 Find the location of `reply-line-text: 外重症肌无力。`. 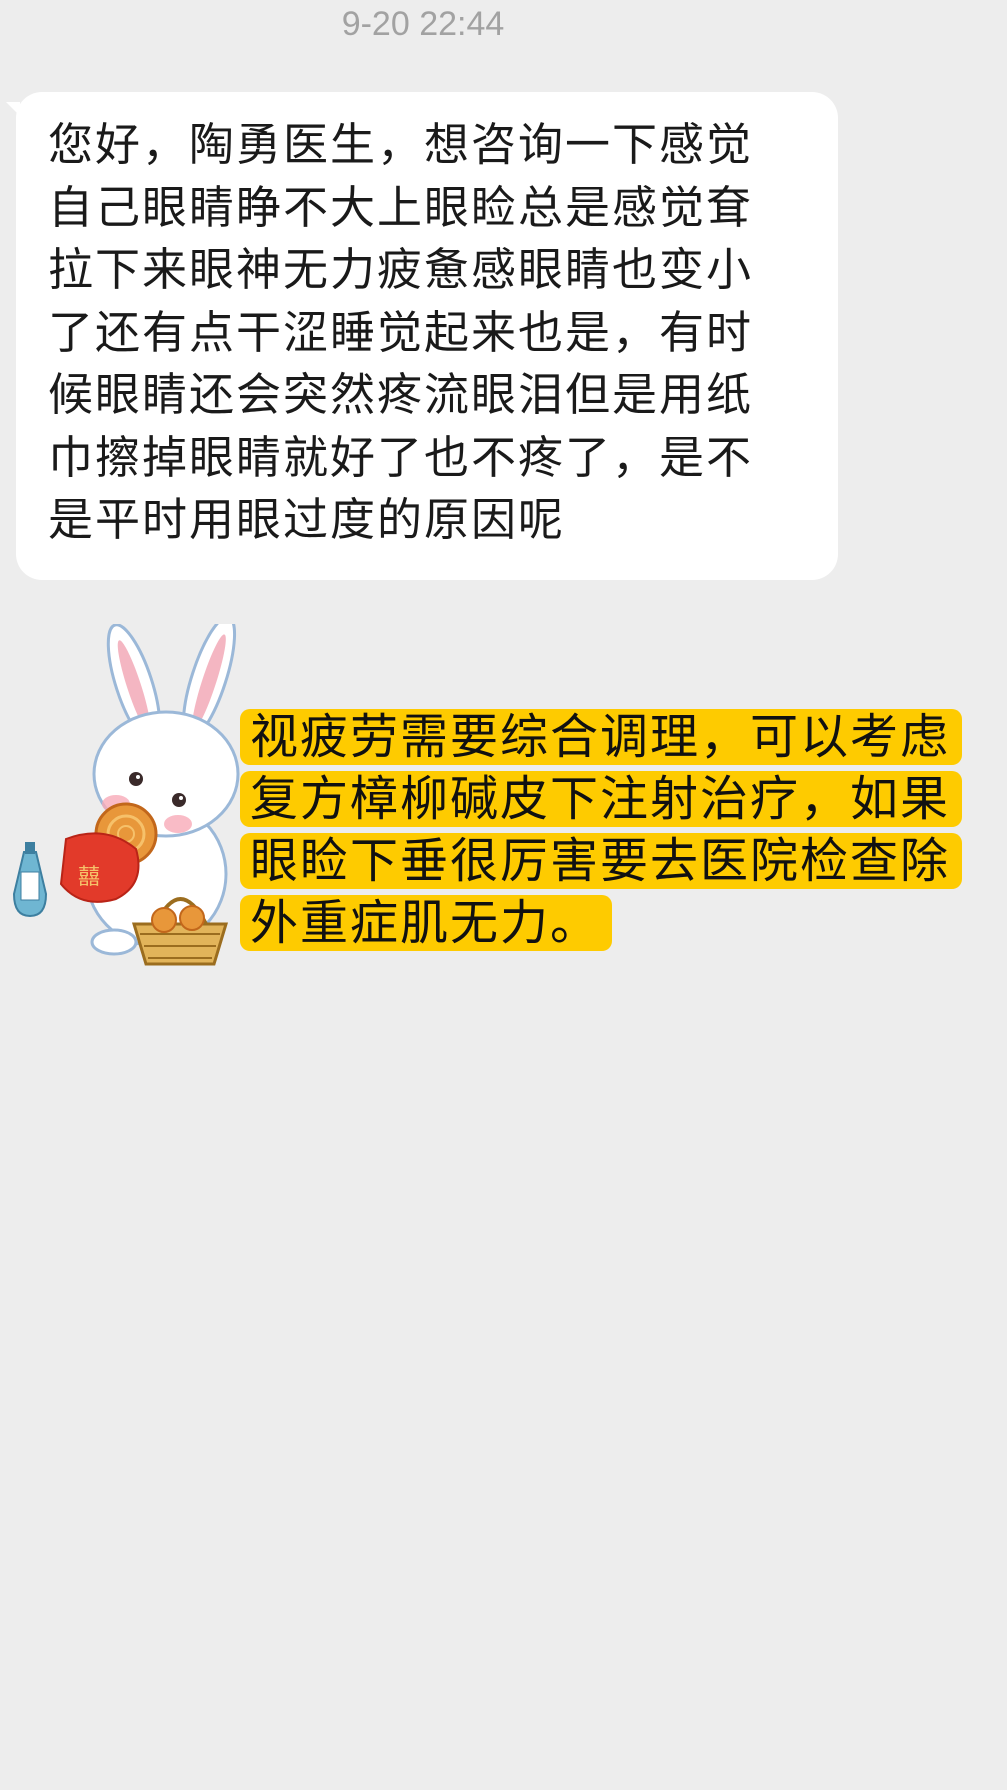

reply-line-text: 外重症肌无力。 is located at coordinates (426, 923).